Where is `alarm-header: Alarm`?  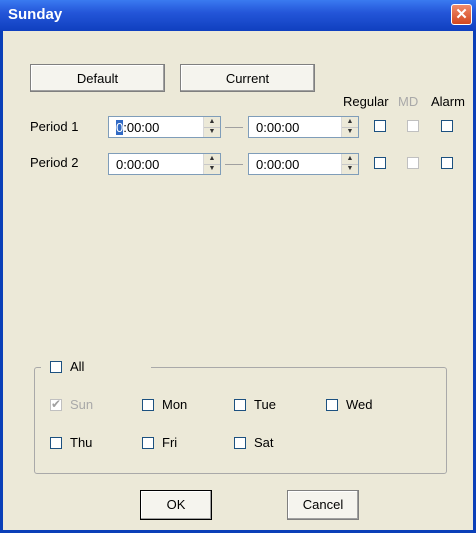 alarm-header: Alarm is located at coordinates (448, 101).